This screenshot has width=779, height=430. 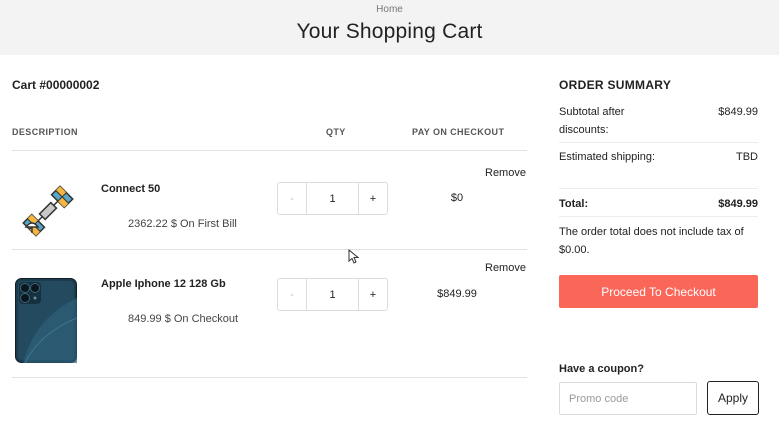 I want to click on apply-coupon-button: Apply, so click(x=733, y=398).